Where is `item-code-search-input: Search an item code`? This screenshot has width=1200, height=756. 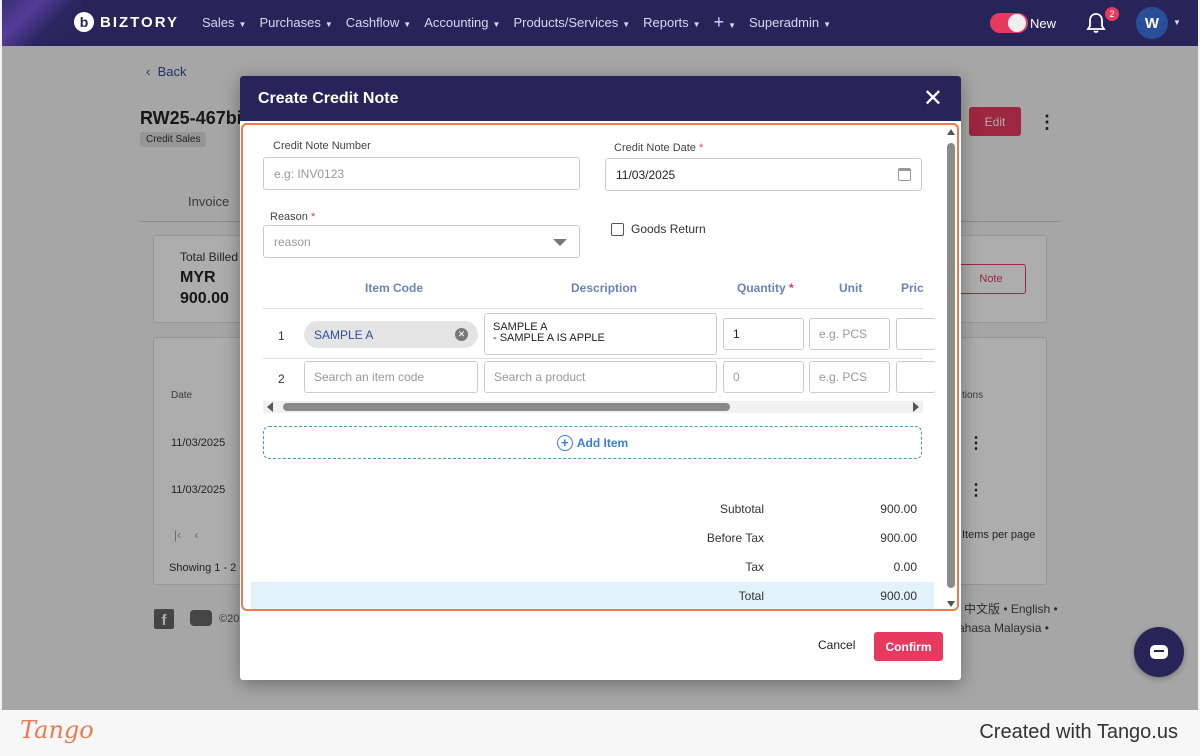 item-code-search-input: Search an item code is located at coordinates (391, 377).